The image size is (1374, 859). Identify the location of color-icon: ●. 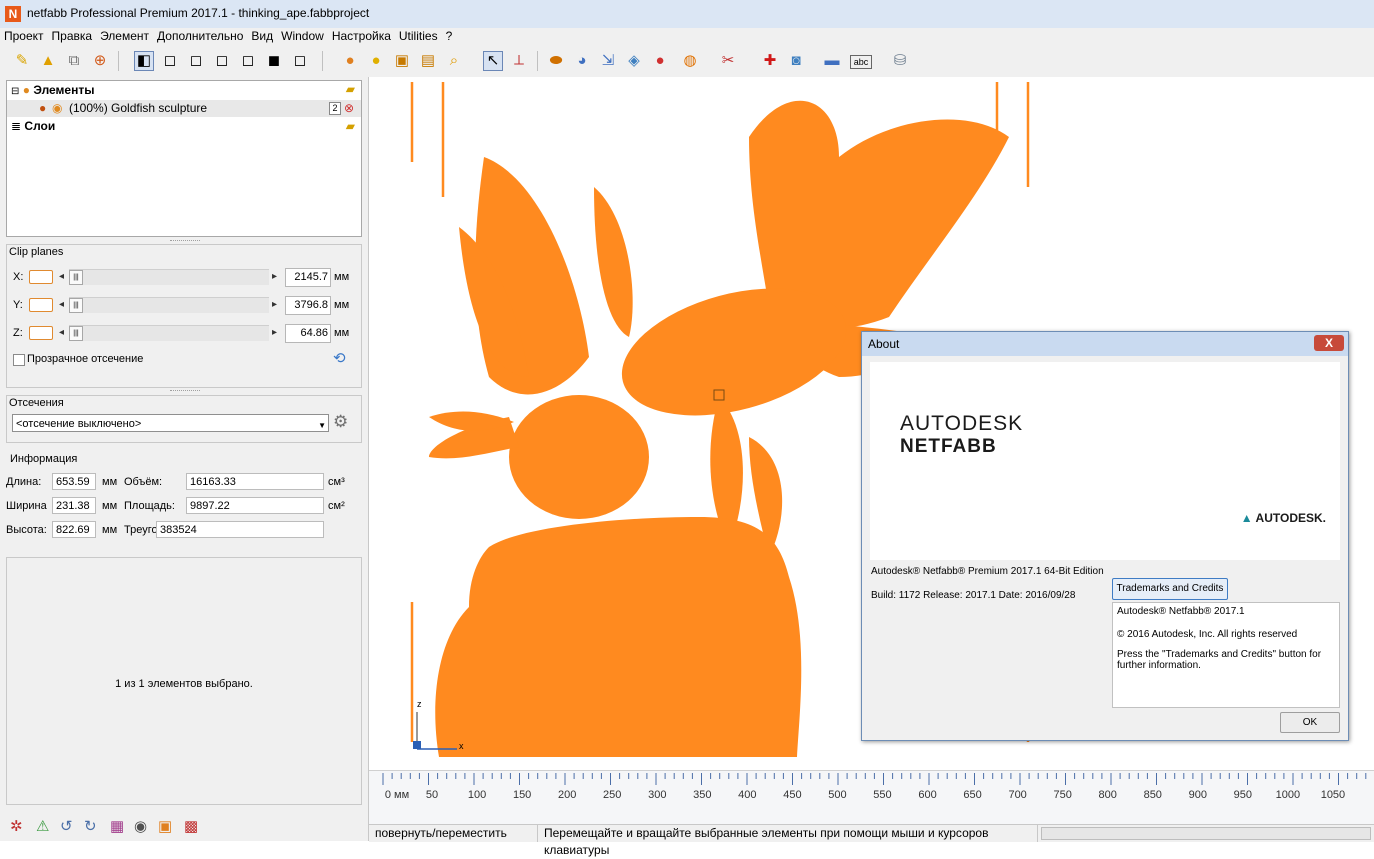
(376, 61).